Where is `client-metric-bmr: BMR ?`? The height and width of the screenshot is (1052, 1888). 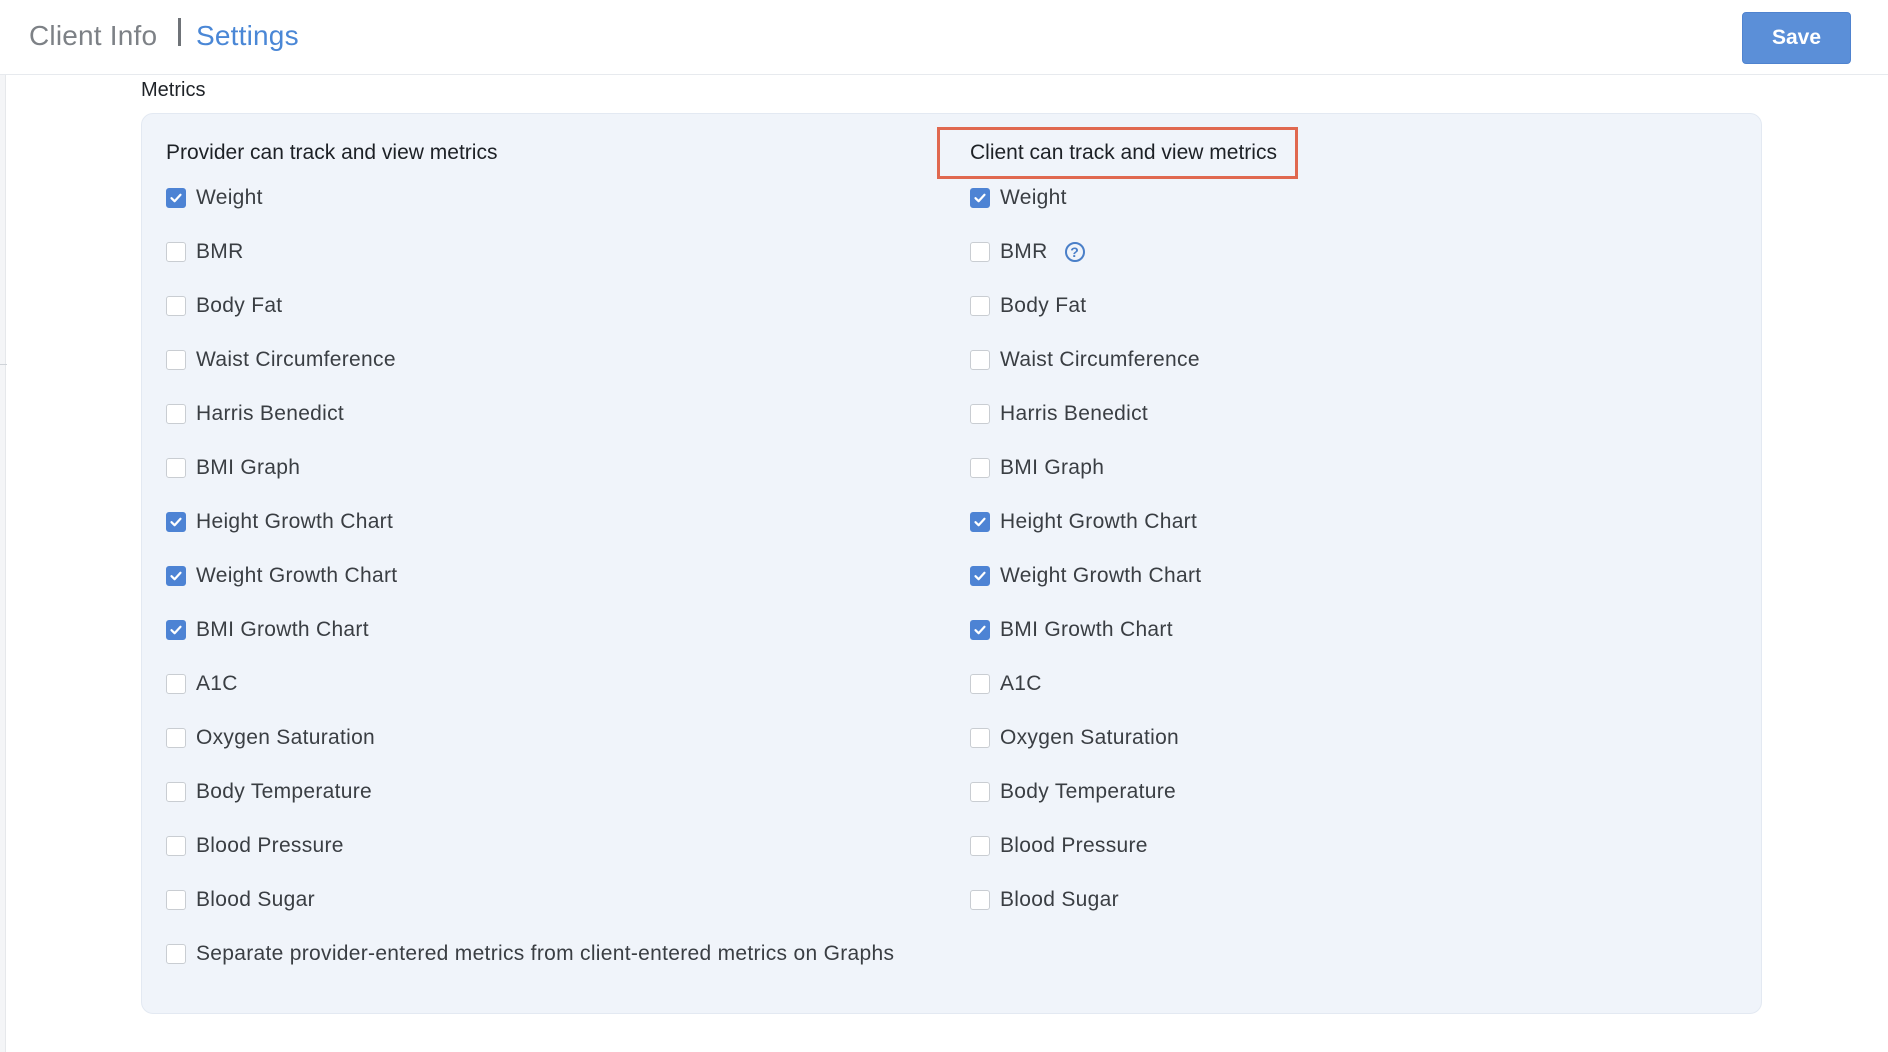 client-metric-bmr: BMR ? is located at coordinates (1027, 252).